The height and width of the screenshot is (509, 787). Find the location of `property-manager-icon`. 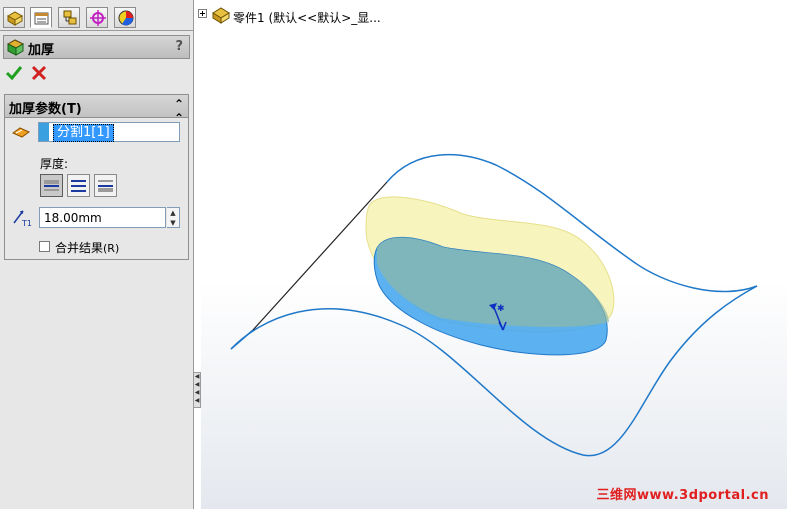

property-manager-icon is located at coordinates (41, 18).